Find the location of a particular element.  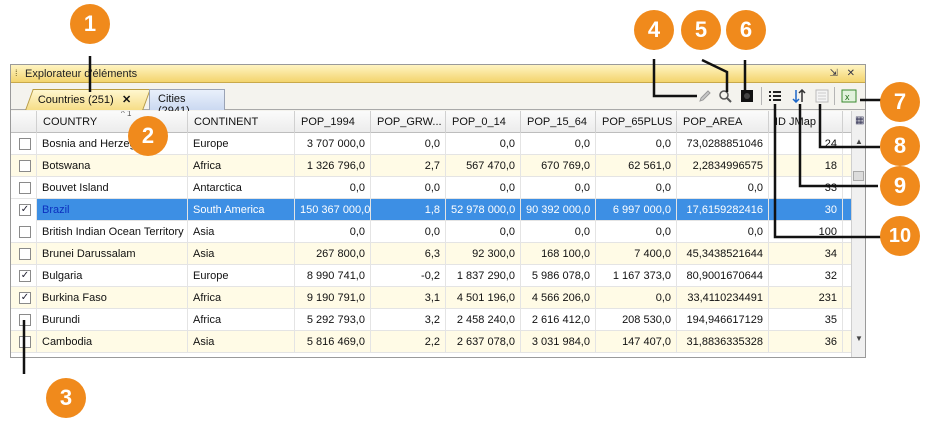

callout-2: 2 is located at coordinates (148, 136).